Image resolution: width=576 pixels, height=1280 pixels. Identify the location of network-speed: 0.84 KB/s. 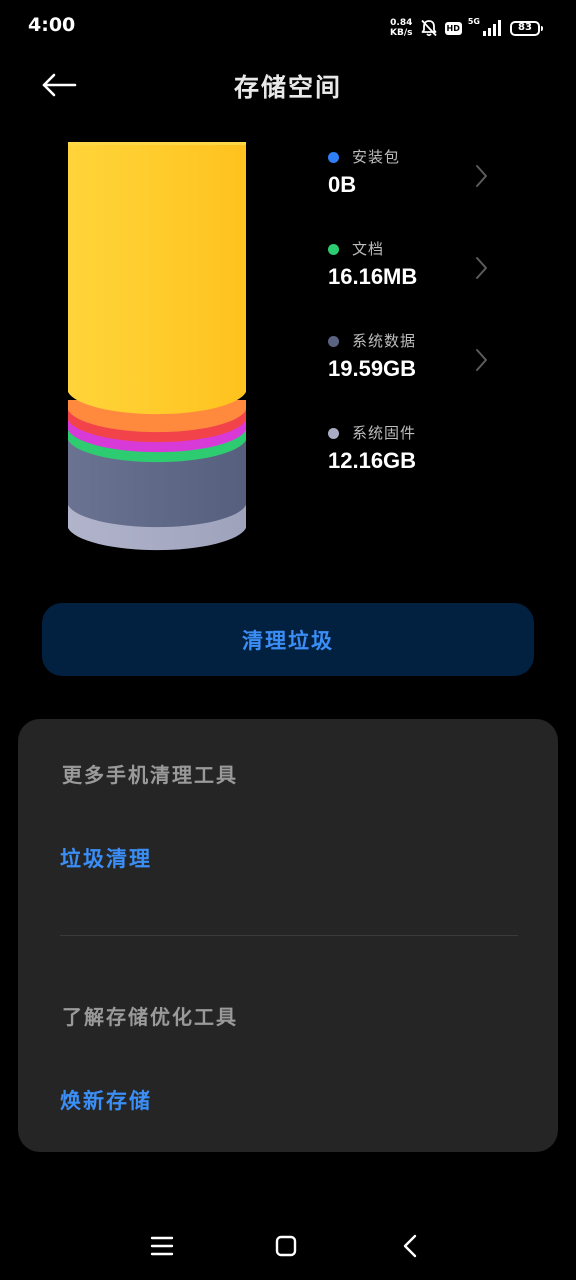
(401, 28).